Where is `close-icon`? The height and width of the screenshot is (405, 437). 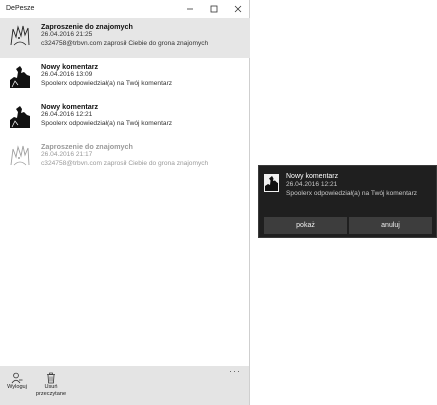
close-icon is located at coordinates (238, 8).